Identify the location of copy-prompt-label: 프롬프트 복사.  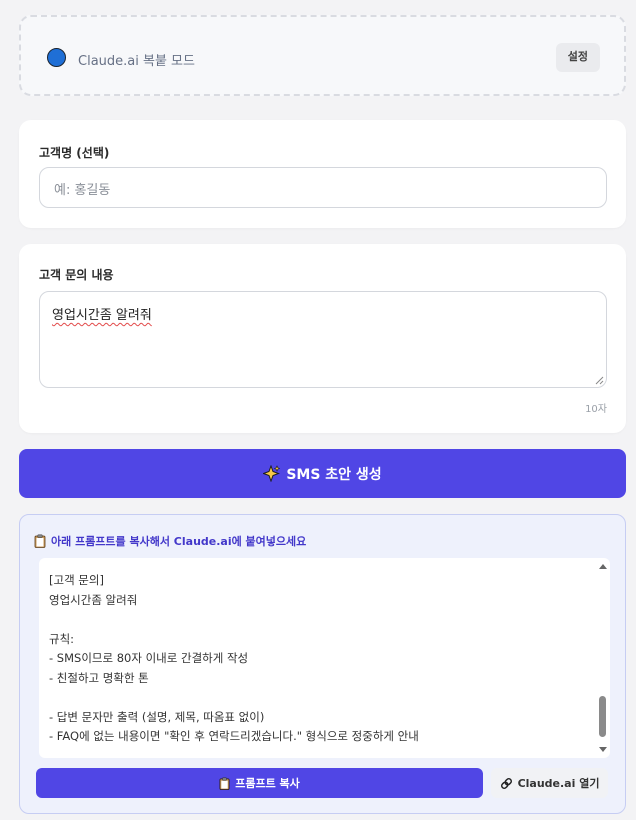
(267, 783).